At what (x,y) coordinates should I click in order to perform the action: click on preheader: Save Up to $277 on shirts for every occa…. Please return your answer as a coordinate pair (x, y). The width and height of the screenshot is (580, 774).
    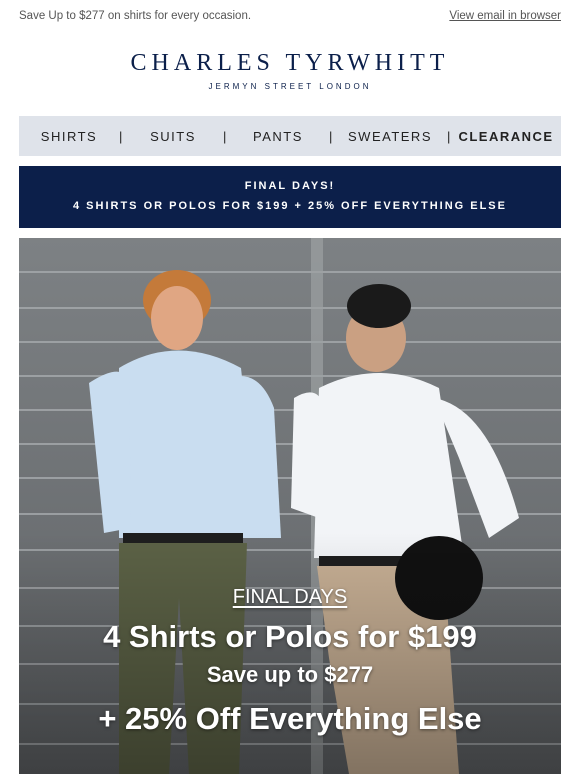
    Looking at the image, I should click on (290, 17).